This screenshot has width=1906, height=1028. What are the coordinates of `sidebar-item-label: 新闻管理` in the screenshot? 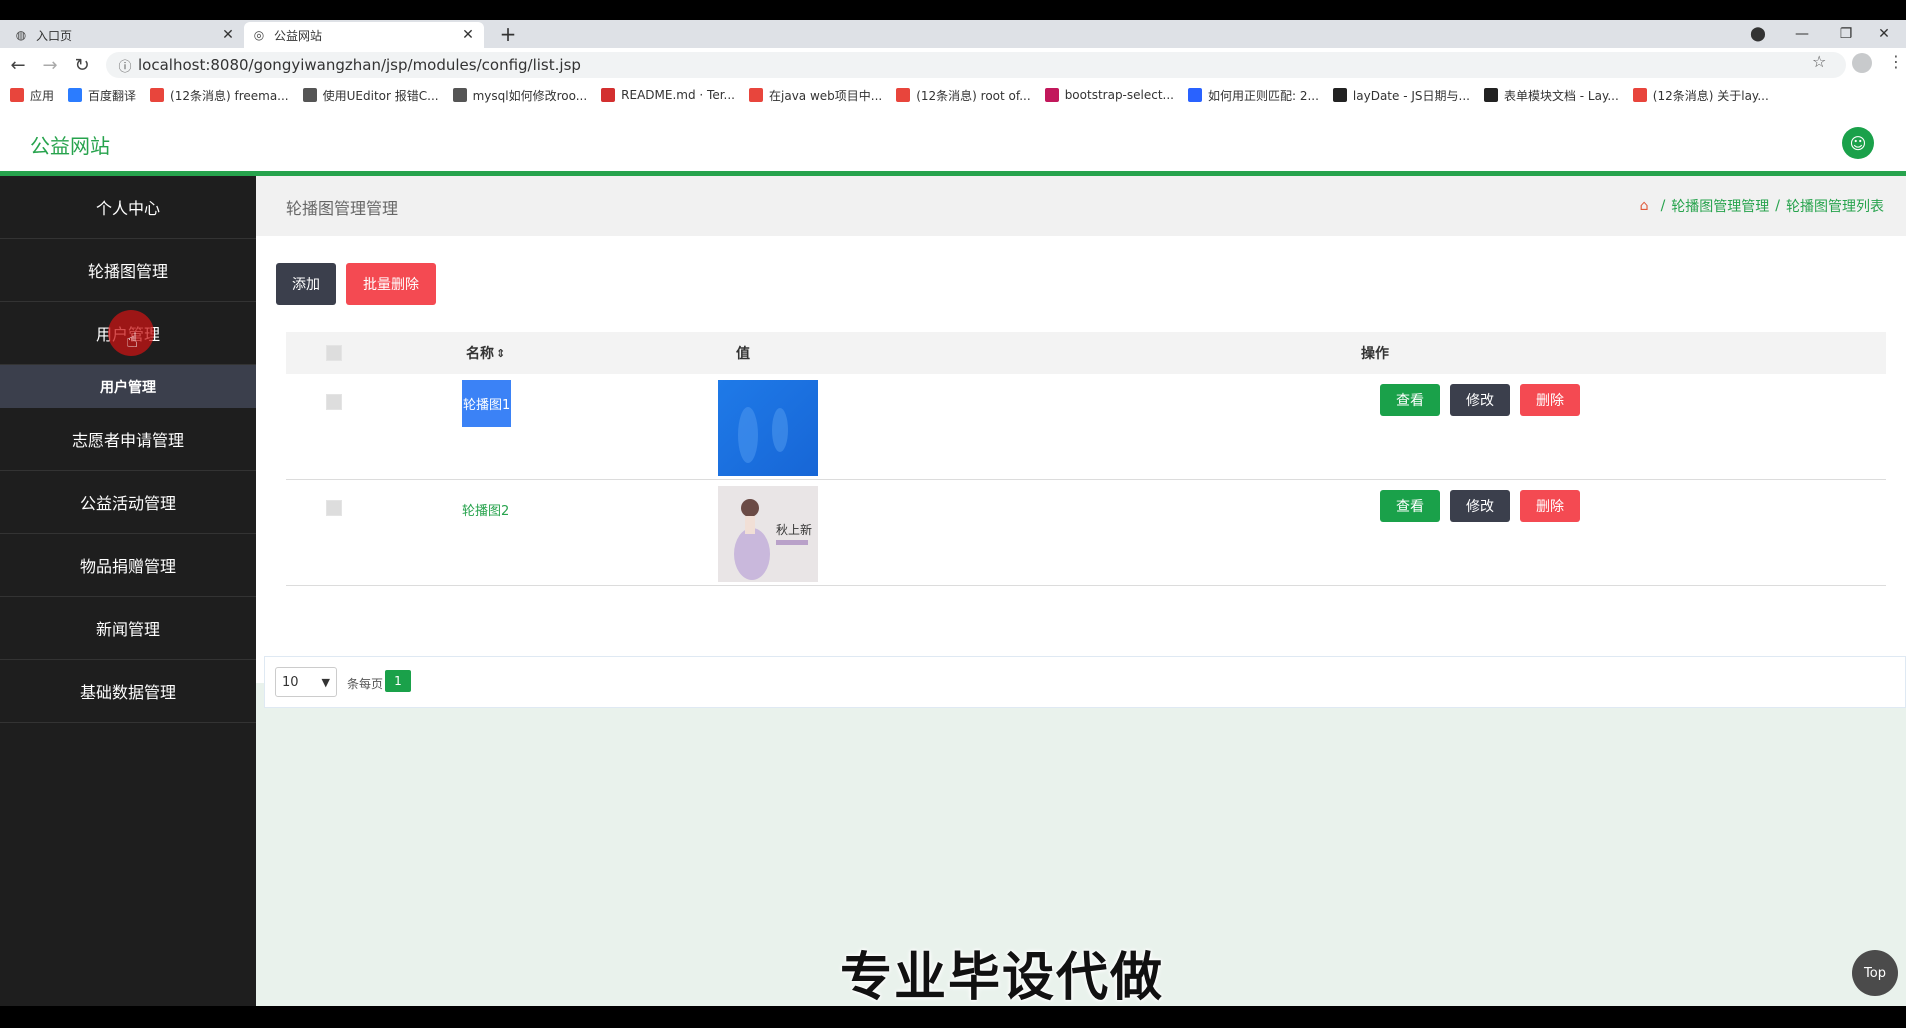 It's located at (127, 629).